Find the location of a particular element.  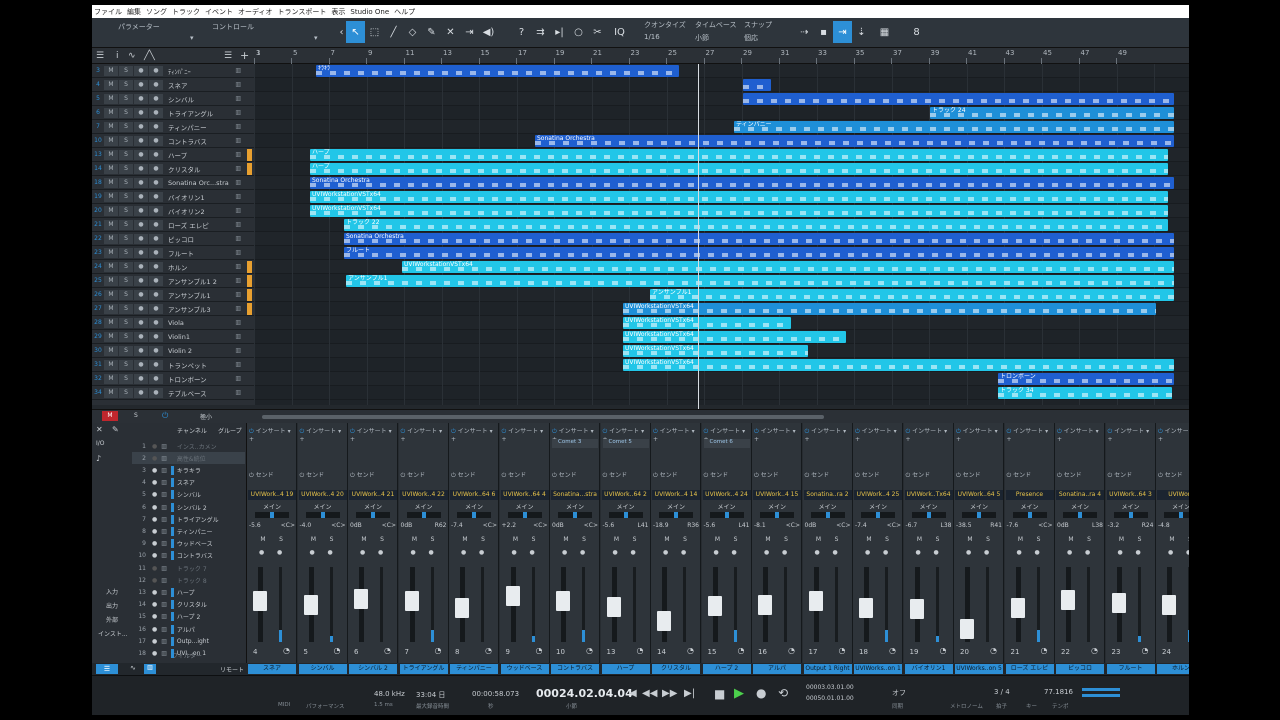

channel-name-tab: スネア is located at coordinates (272, 669).